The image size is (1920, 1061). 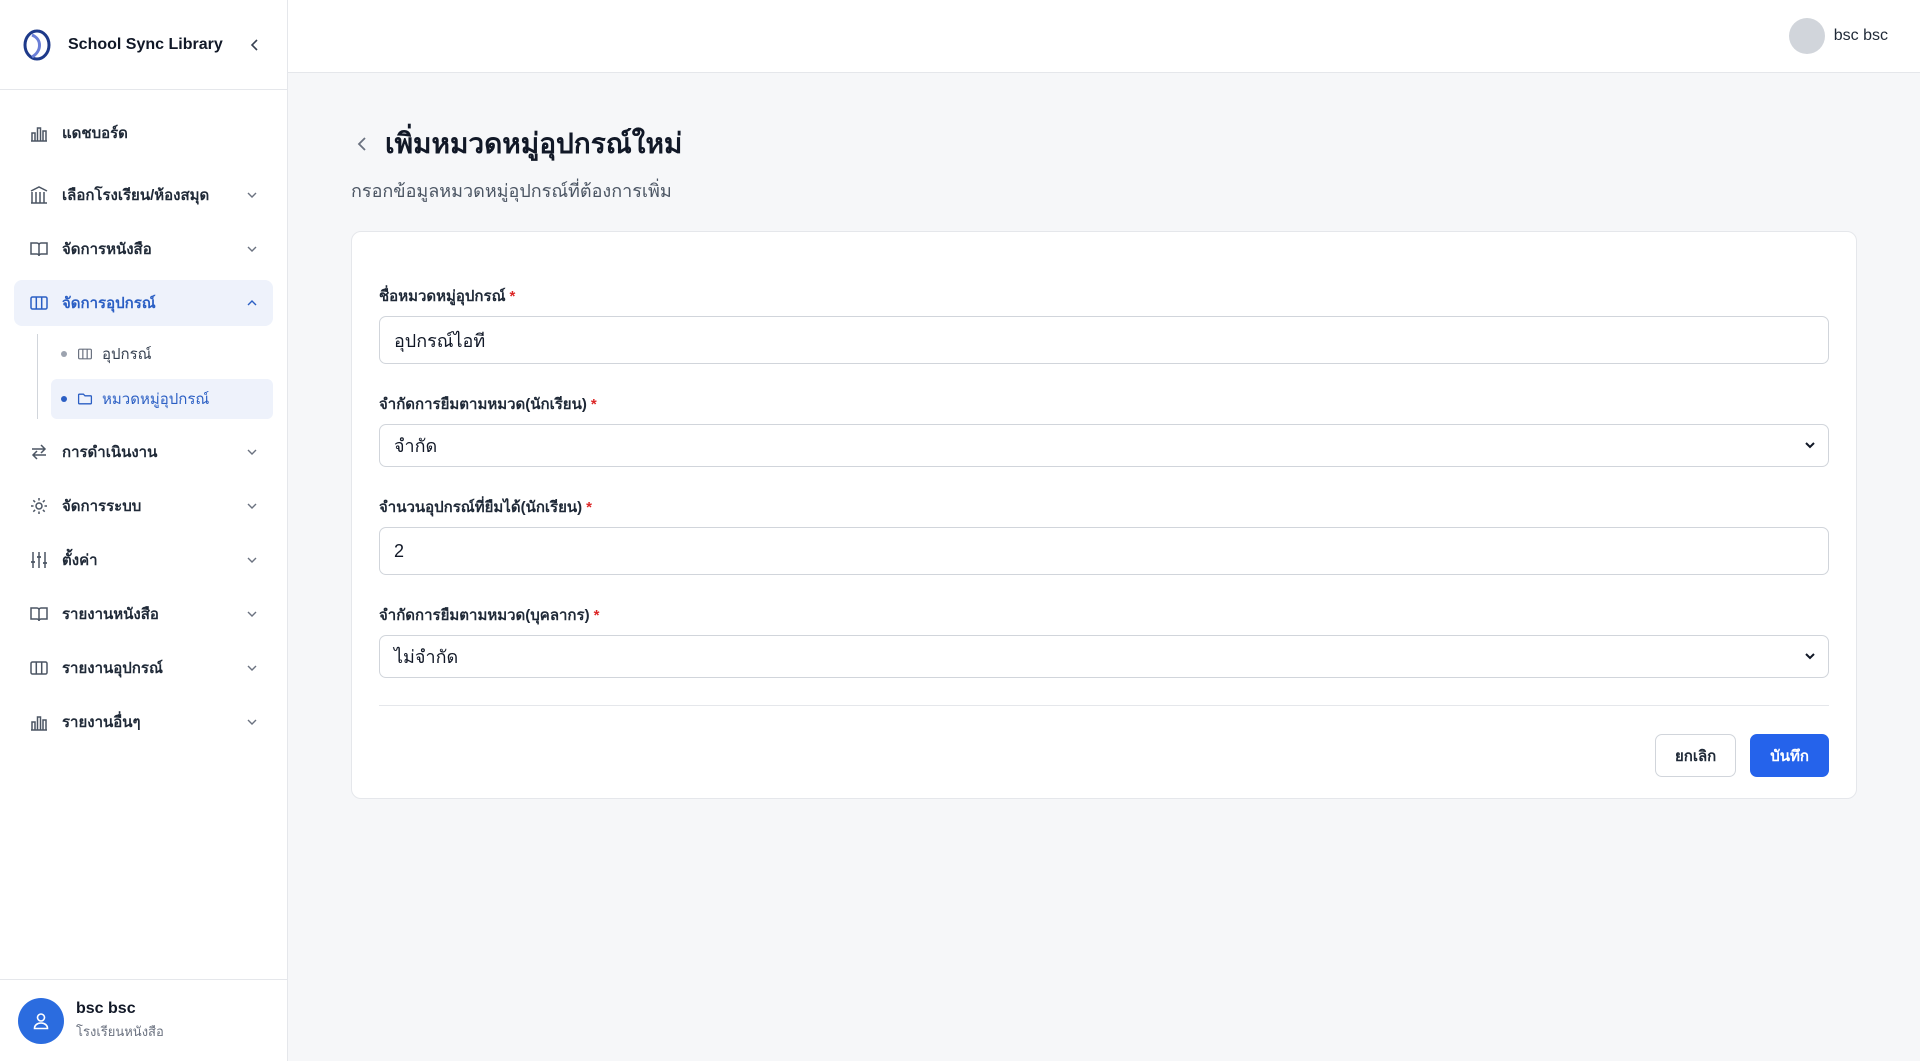 I want to click on sidebar-item-label: จัดการหนังสือ, so click(x=107, y=249).